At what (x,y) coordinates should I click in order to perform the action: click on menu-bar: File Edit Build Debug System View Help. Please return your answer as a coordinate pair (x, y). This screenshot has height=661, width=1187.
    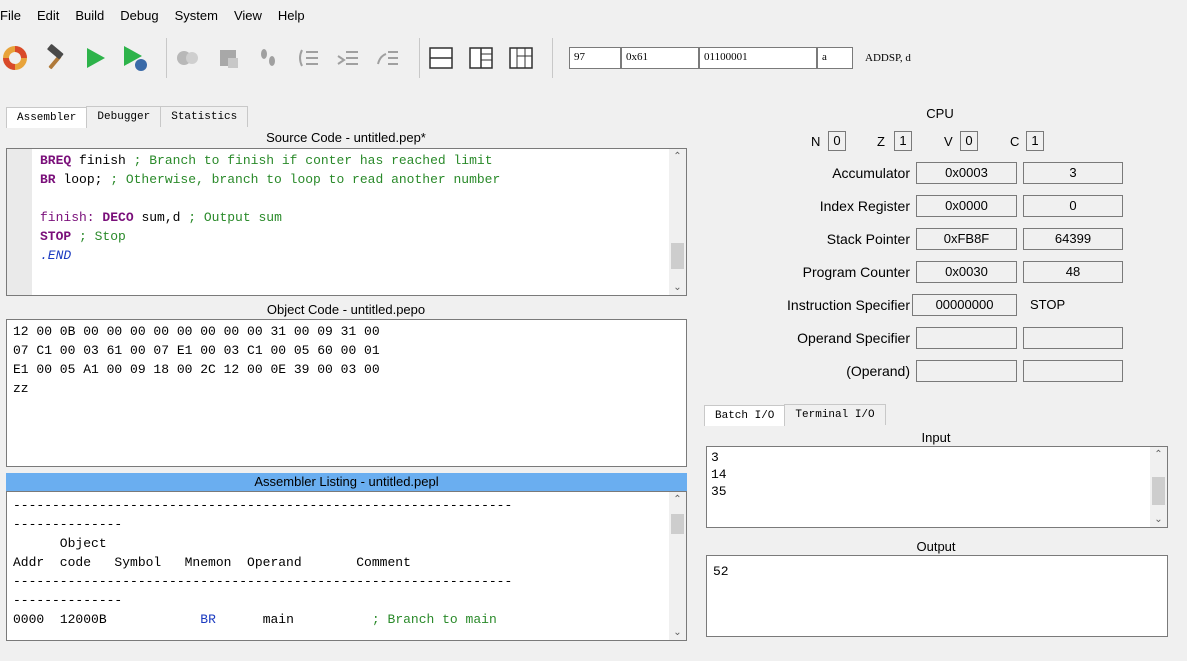
    Looking at the image, I should click on (593, 15).